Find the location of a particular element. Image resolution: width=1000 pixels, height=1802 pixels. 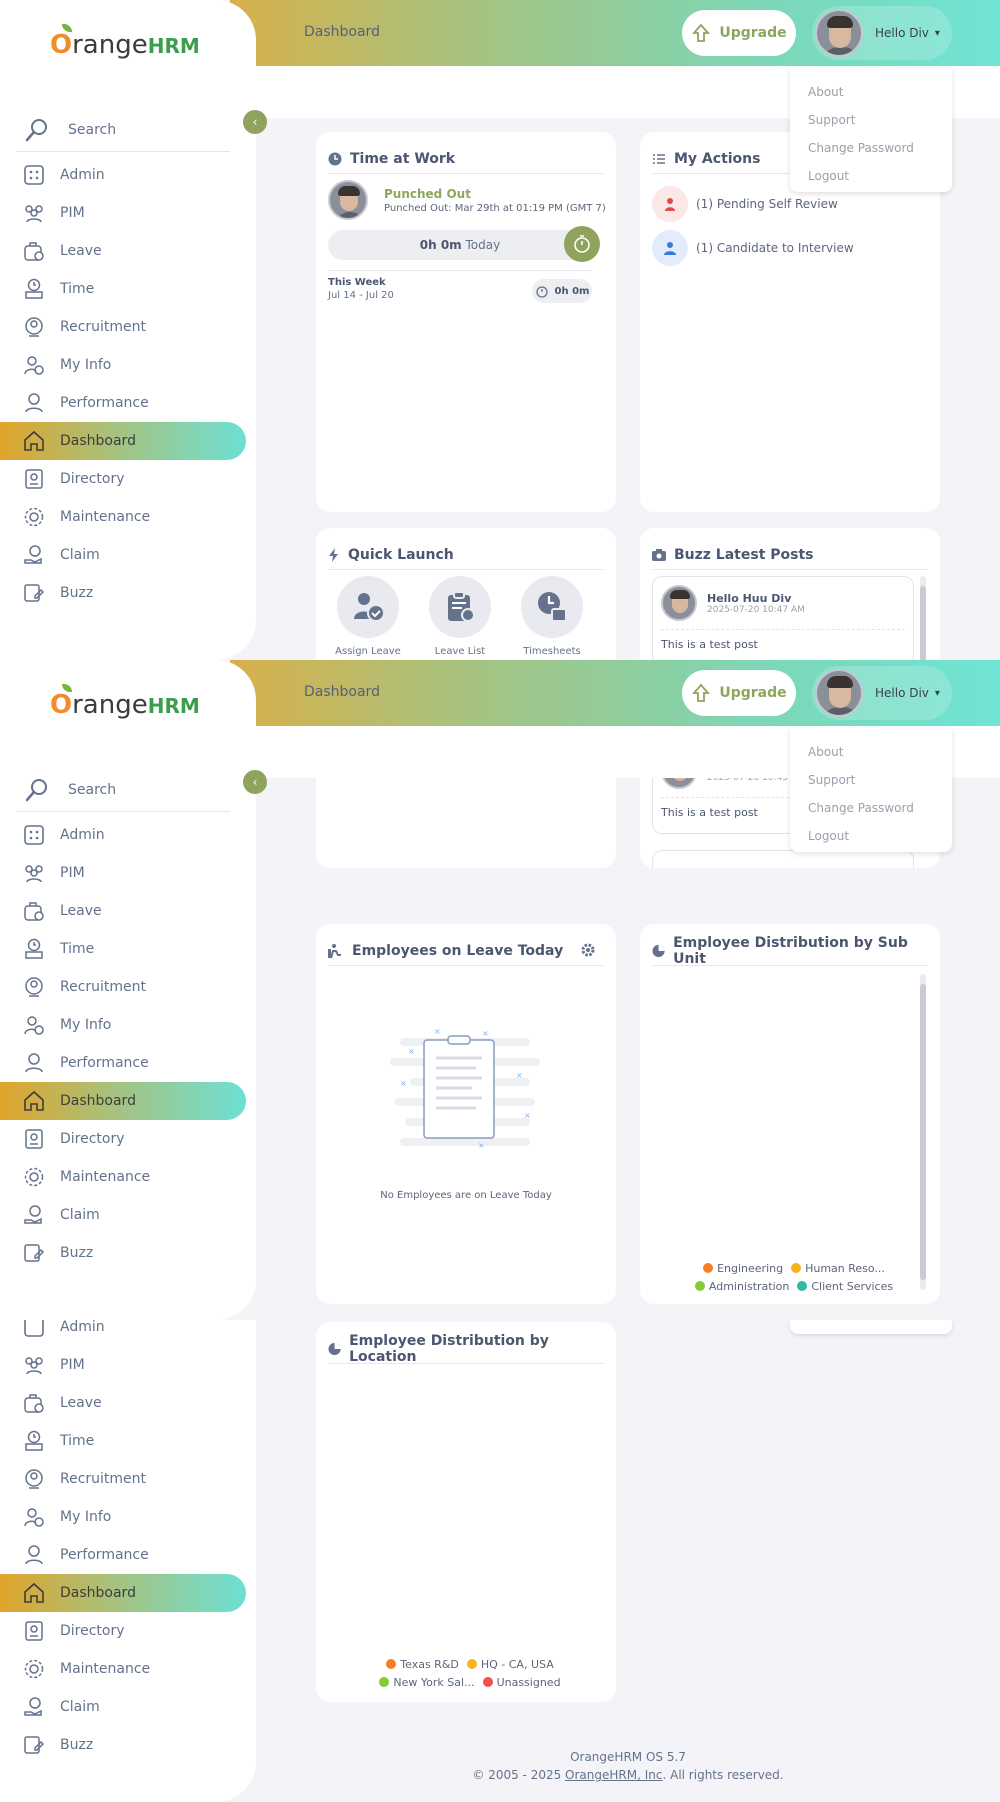

week-summary: This Week Jul 14 - Jul 20 0h 0m is located at coordinates (460, 286).